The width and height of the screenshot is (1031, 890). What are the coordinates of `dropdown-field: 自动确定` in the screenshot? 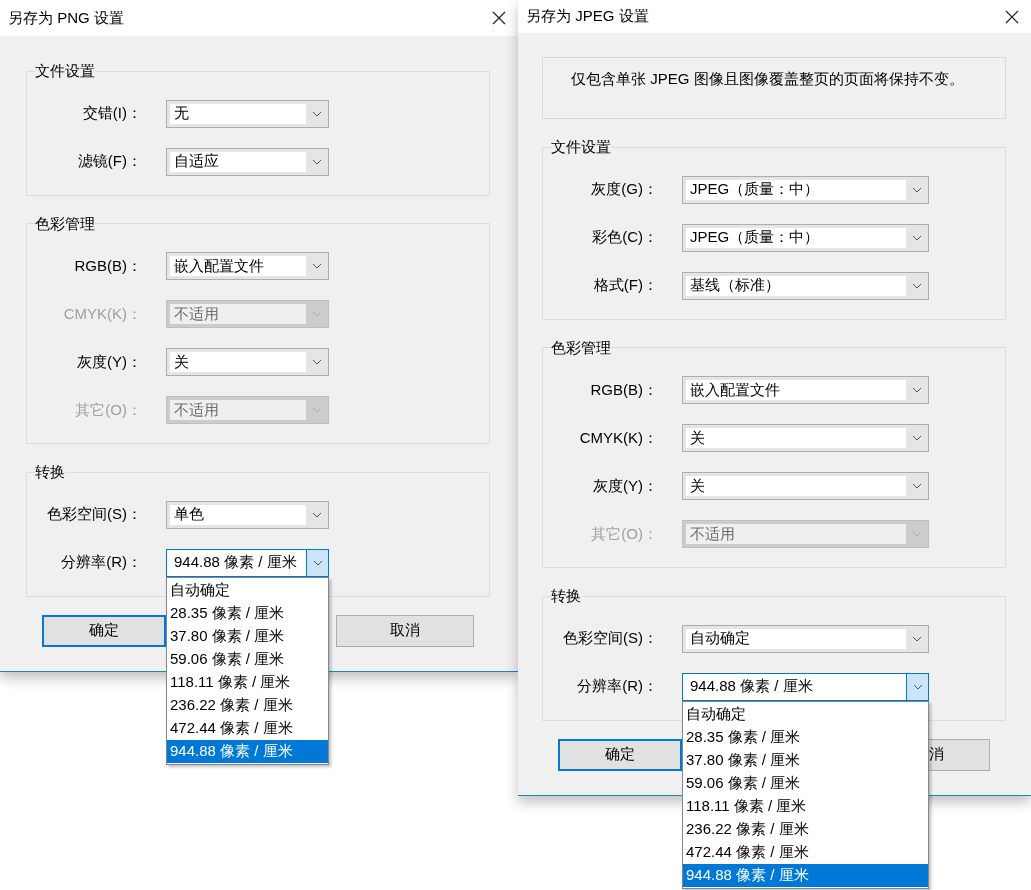 It's located at (805, 638).